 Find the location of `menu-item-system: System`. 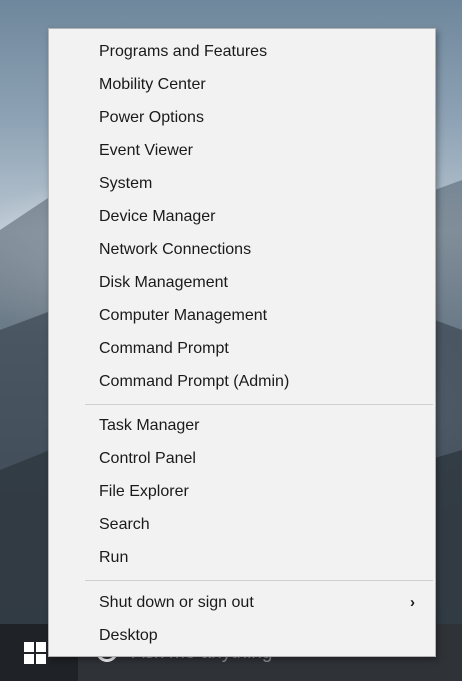

menu-item-system: System is located at coordinates (242, 183).